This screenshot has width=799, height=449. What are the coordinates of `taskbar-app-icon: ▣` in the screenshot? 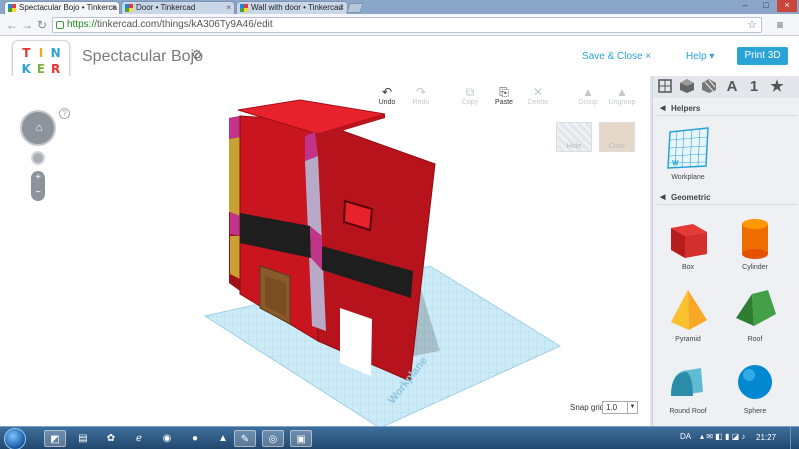 It's located at (301, 438).